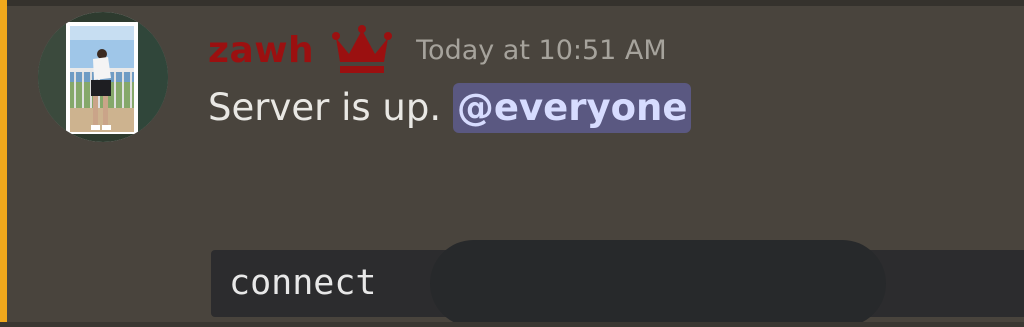 The height and width of the screenshot is (327, 1024). What do you see at coordinates (658, 283) in the screenshot?
I see `redaction-overlay` at bounding box center [658, 283].